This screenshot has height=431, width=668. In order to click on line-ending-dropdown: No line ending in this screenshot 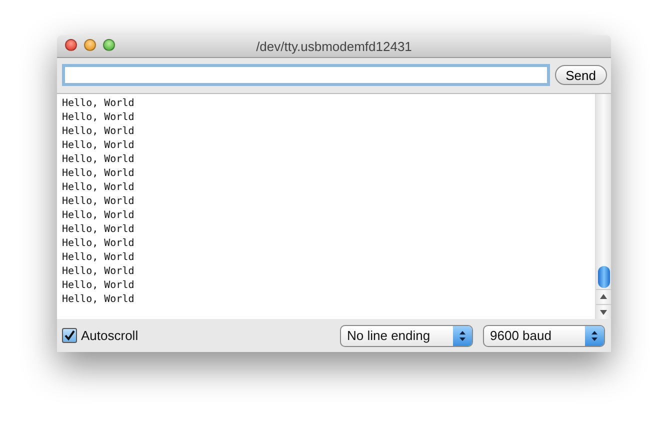, I will do `click(406, 335)`.